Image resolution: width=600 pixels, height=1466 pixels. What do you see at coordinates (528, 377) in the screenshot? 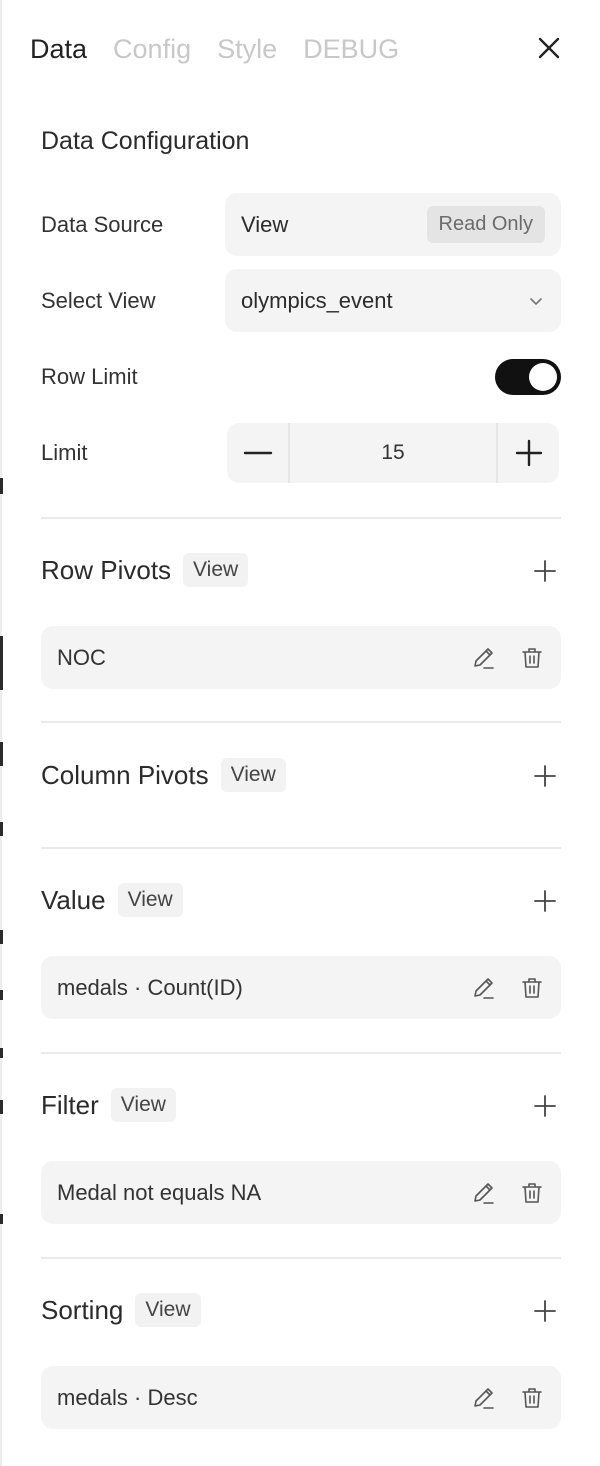
I see `row-limit-toggle` at bounding box center [528, 377].